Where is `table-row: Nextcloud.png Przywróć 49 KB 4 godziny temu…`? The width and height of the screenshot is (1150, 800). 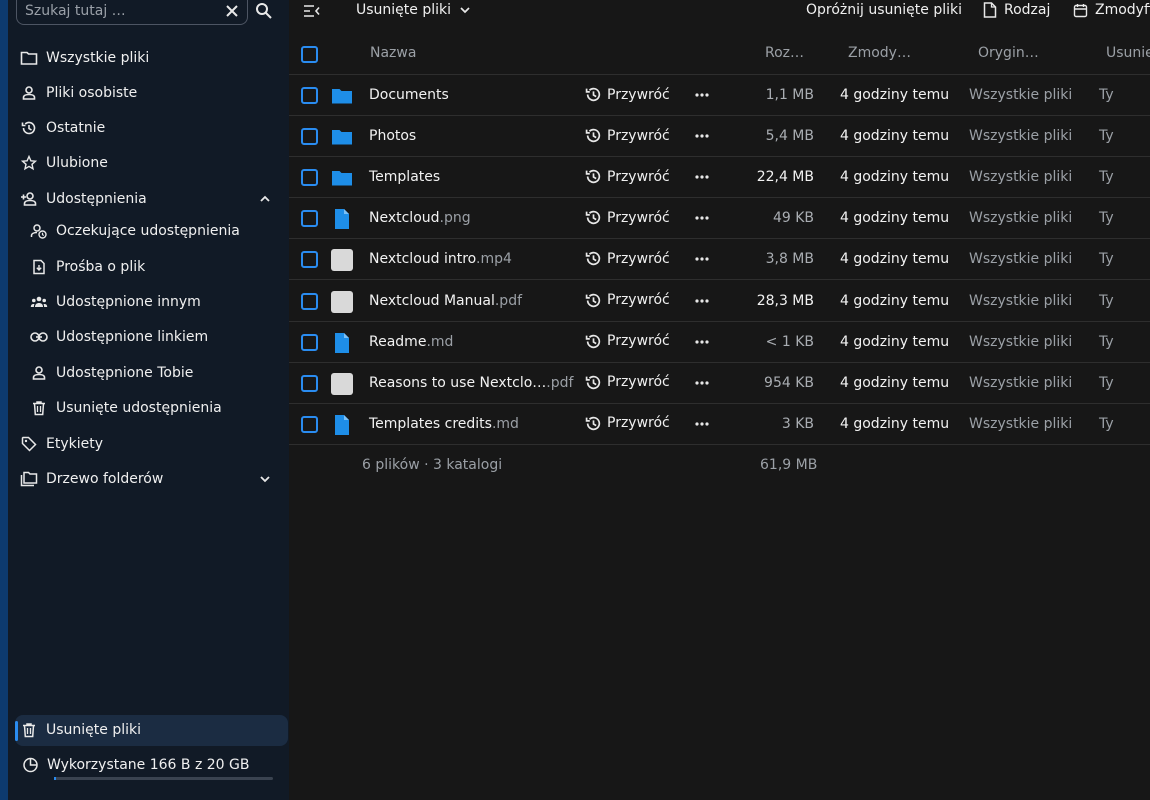
table-row: Nextcloud.png Przywróć 49 KB 4 godziny temu… is located at coordinates (719, 219).